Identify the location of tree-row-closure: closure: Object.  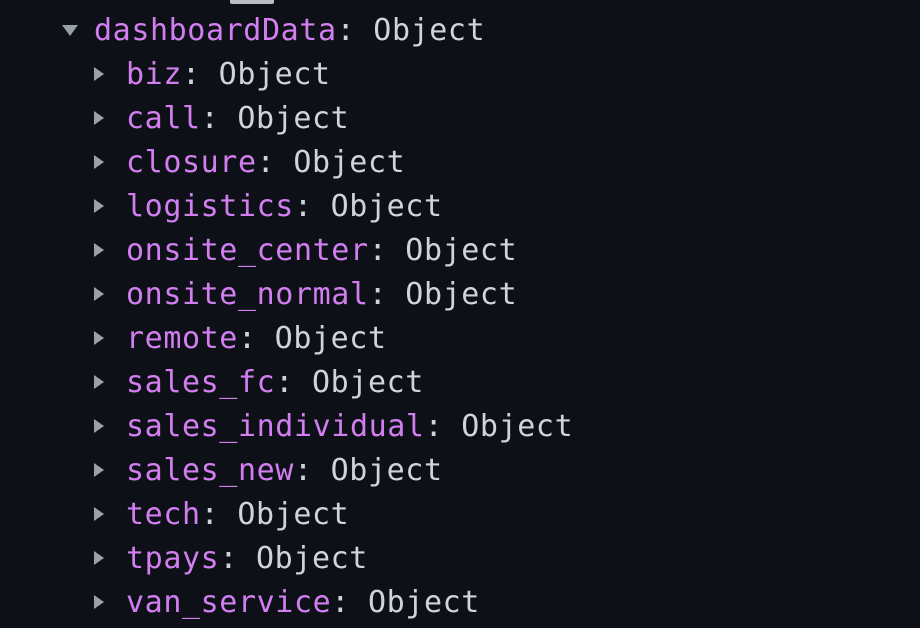
(249, 162).